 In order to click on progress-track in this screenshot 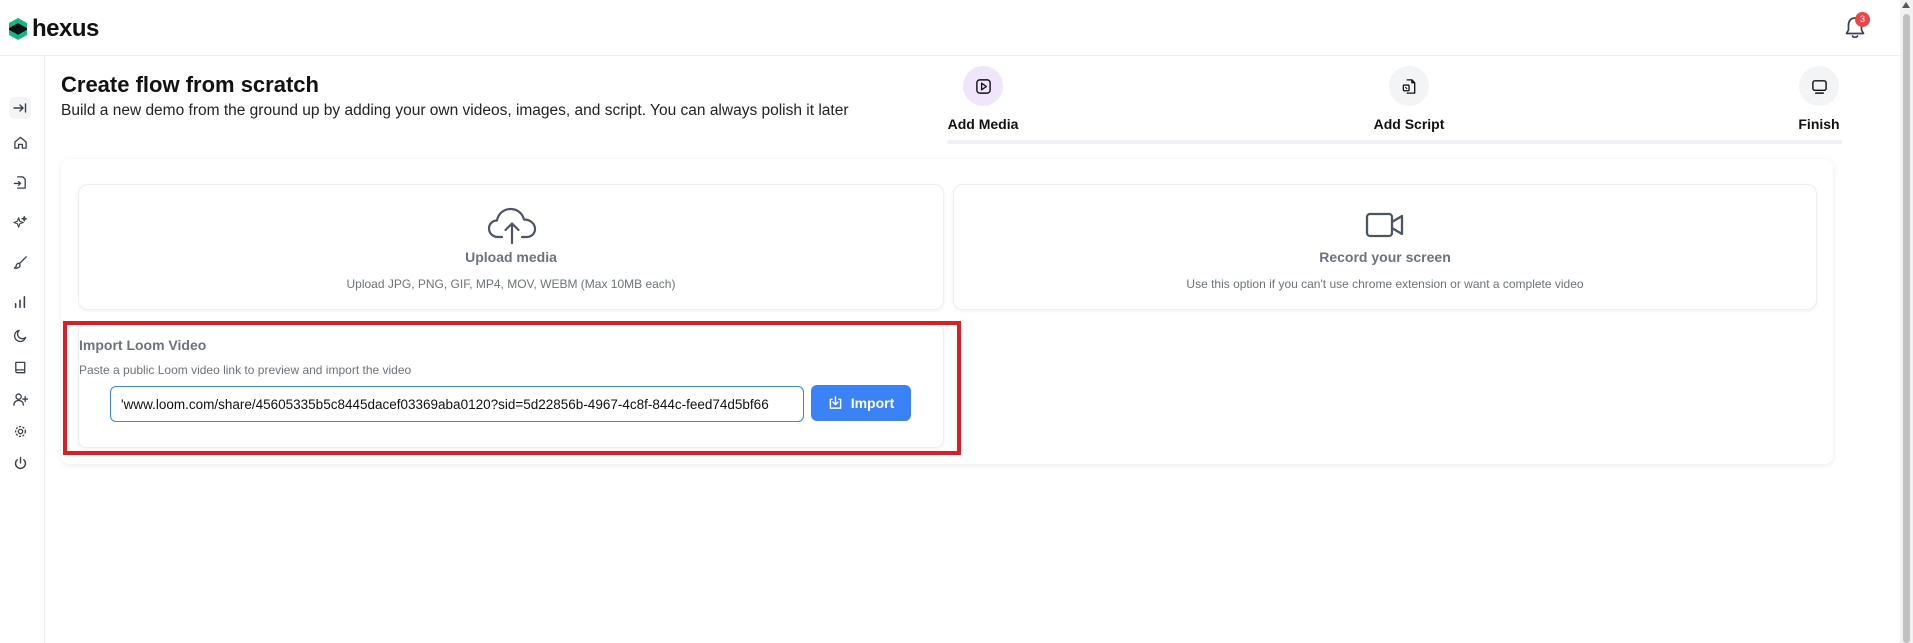, I will do `click(1394, 142)`.